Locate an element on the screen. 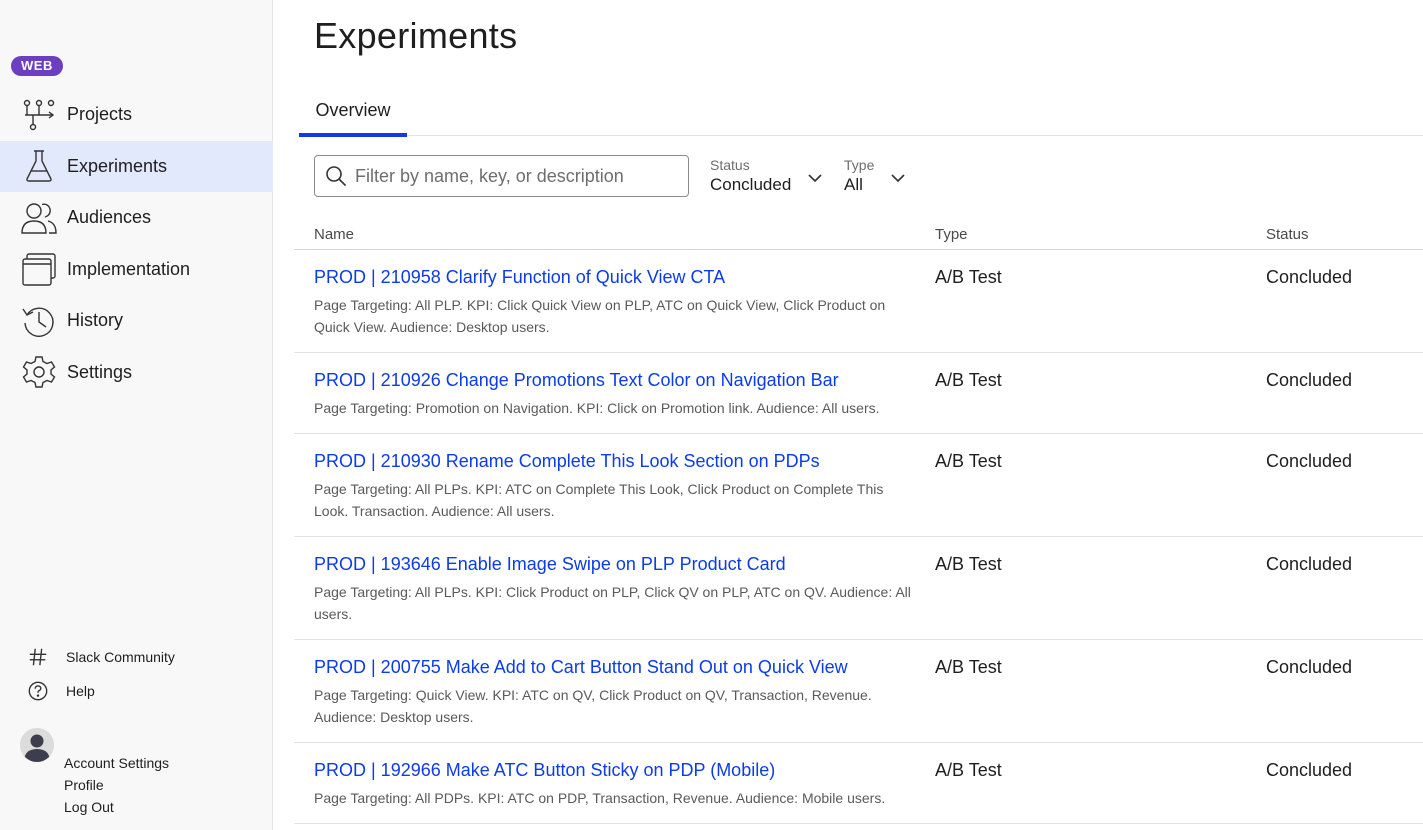 Image resolution: width=1423 pixels, height=830 pixels. account-links: Account Settings Profile Log Out is located at coordinates (116, 785).